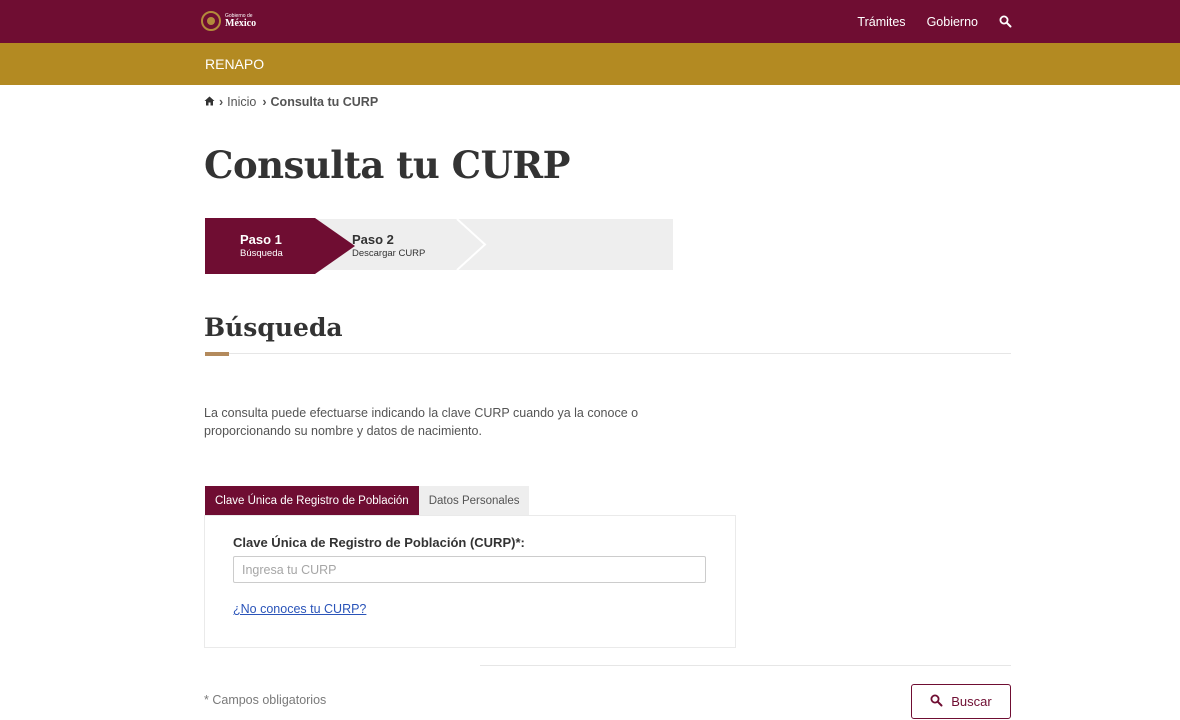  What do you see at coordinates (299, 609) in the screenshot?
I see `unknown-curp-link: ¿No conoces tu CURP?` at bounding box center [299, 609].